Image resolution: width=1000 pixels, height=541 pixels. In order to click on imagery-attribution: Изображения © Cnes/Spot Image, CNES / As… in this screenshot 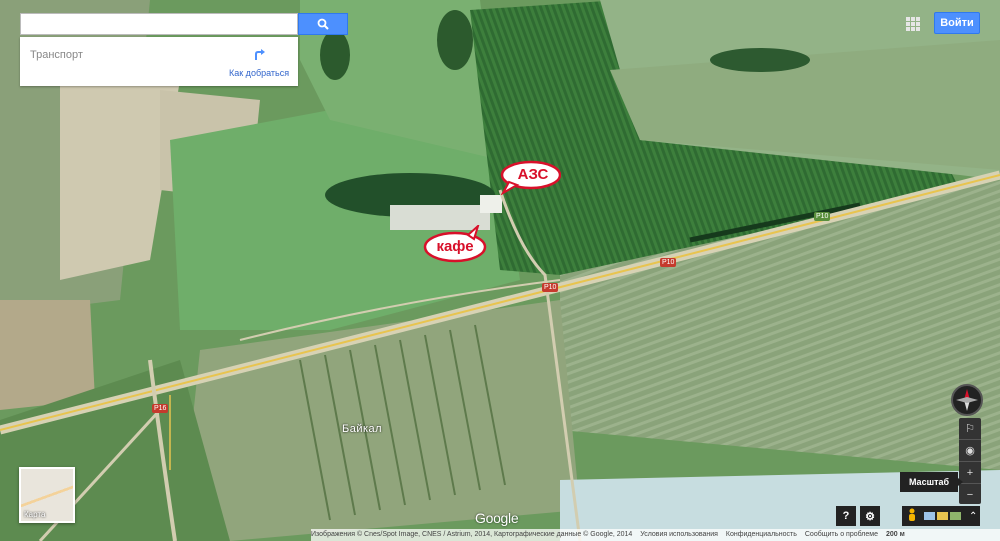, I will do `click(472, 534)`.